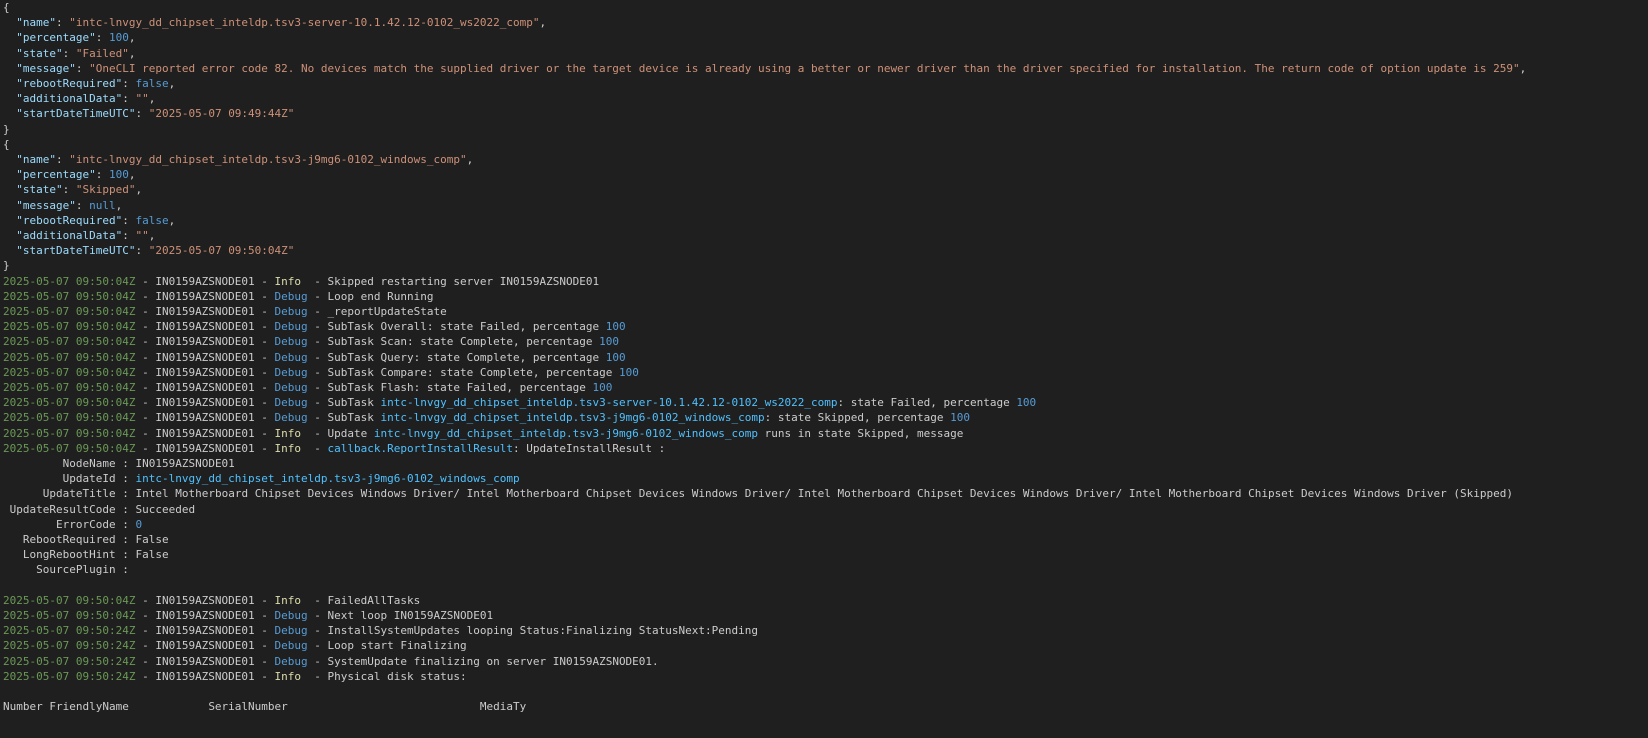 This screenshot has height=738, width=1648. Describe the element at coordinates (463, 341) in the screenshot. I see `log-message-part: SubTask Scan: state Complete, percentage` at that location.